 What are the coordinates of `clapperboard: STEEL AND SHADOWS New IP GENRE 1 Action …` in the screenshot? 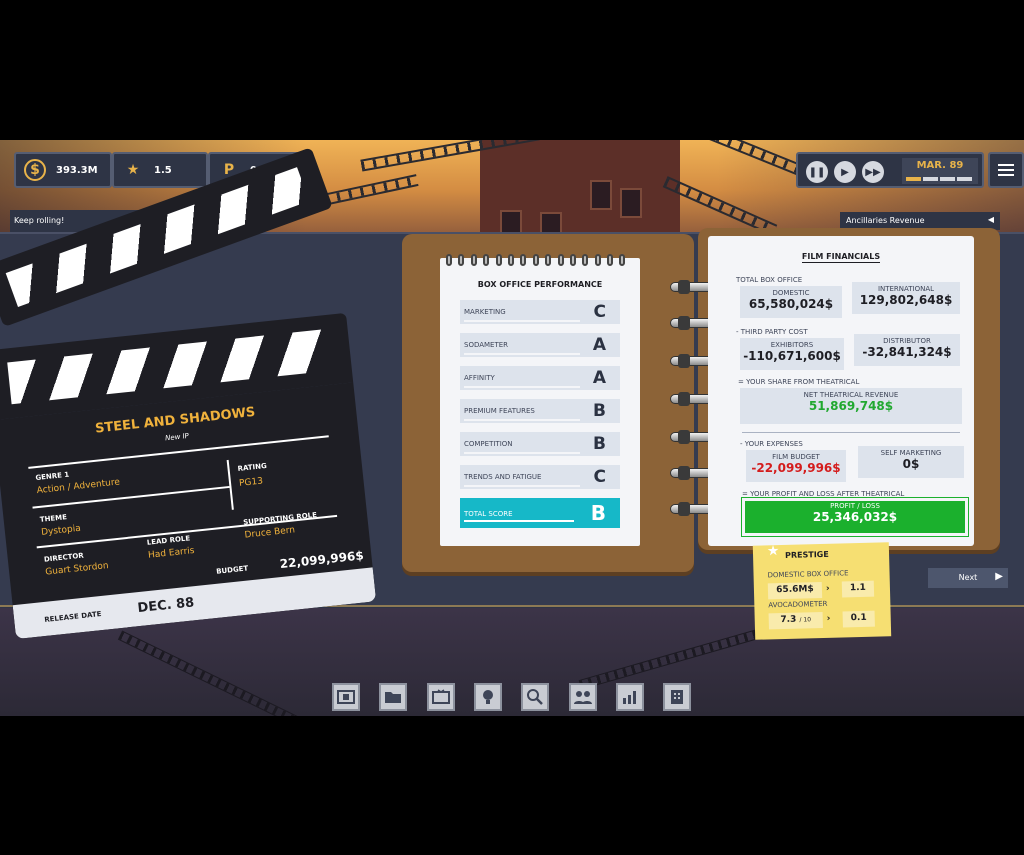 It's located at (197, 475).